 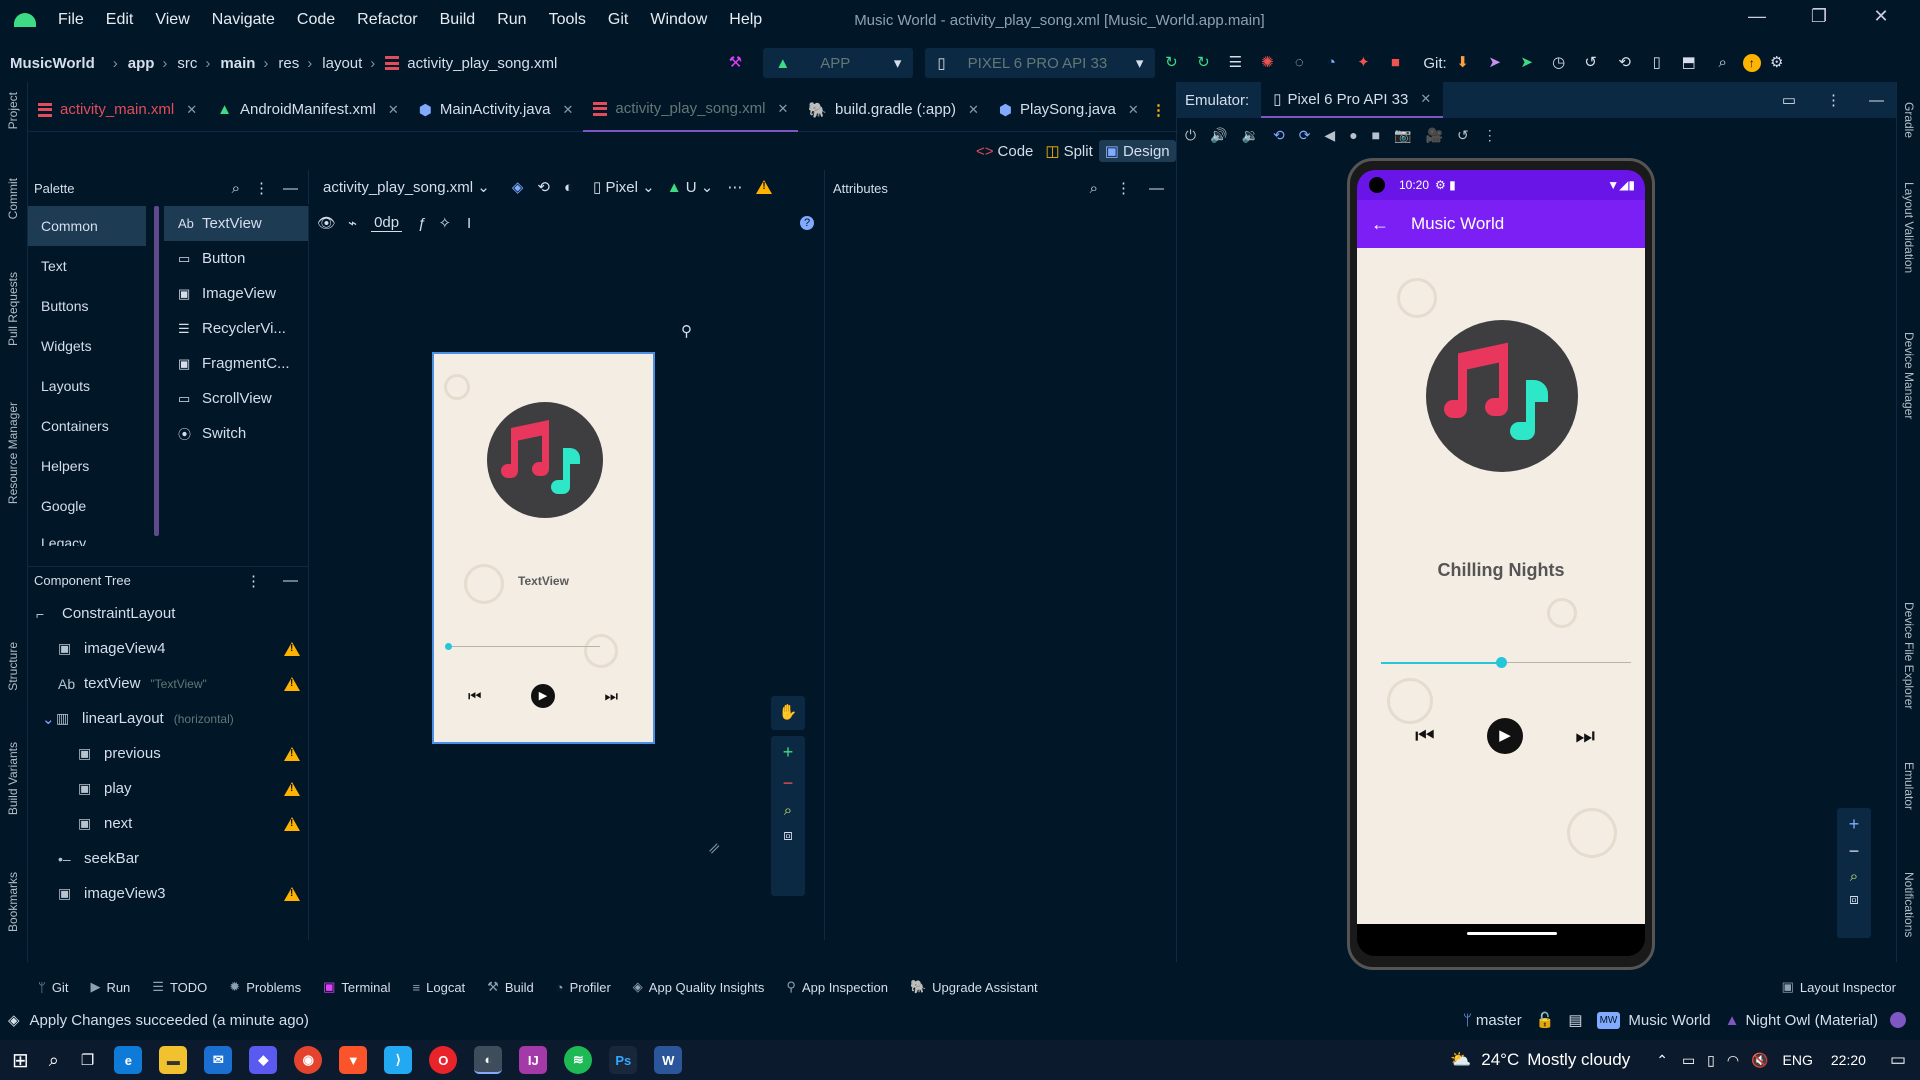 What do you see at coordinates (168, 753) in the screenshot?
I see `tree-node-previous: ▣ previous` at bounding box center [168, 753].